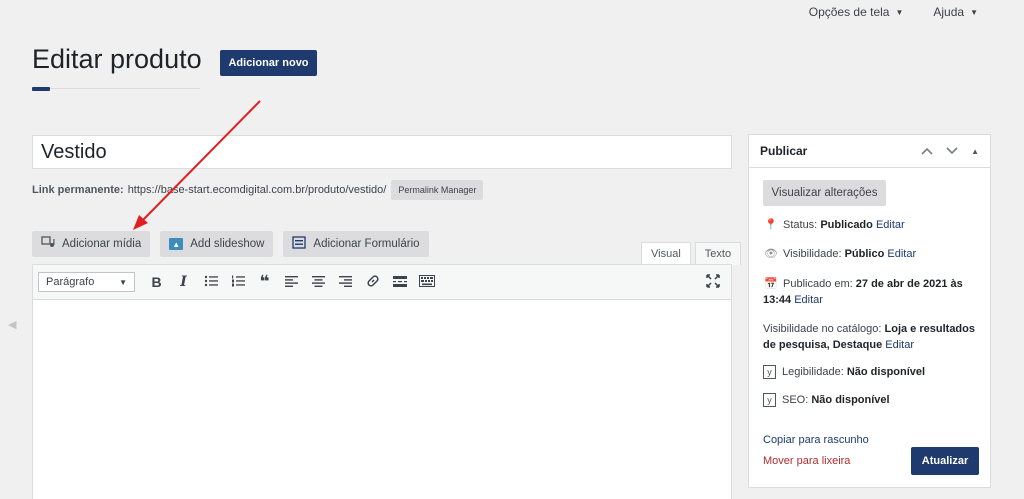  I want to click on add-form-label: Adicionar Formulário, so click(366, 244).